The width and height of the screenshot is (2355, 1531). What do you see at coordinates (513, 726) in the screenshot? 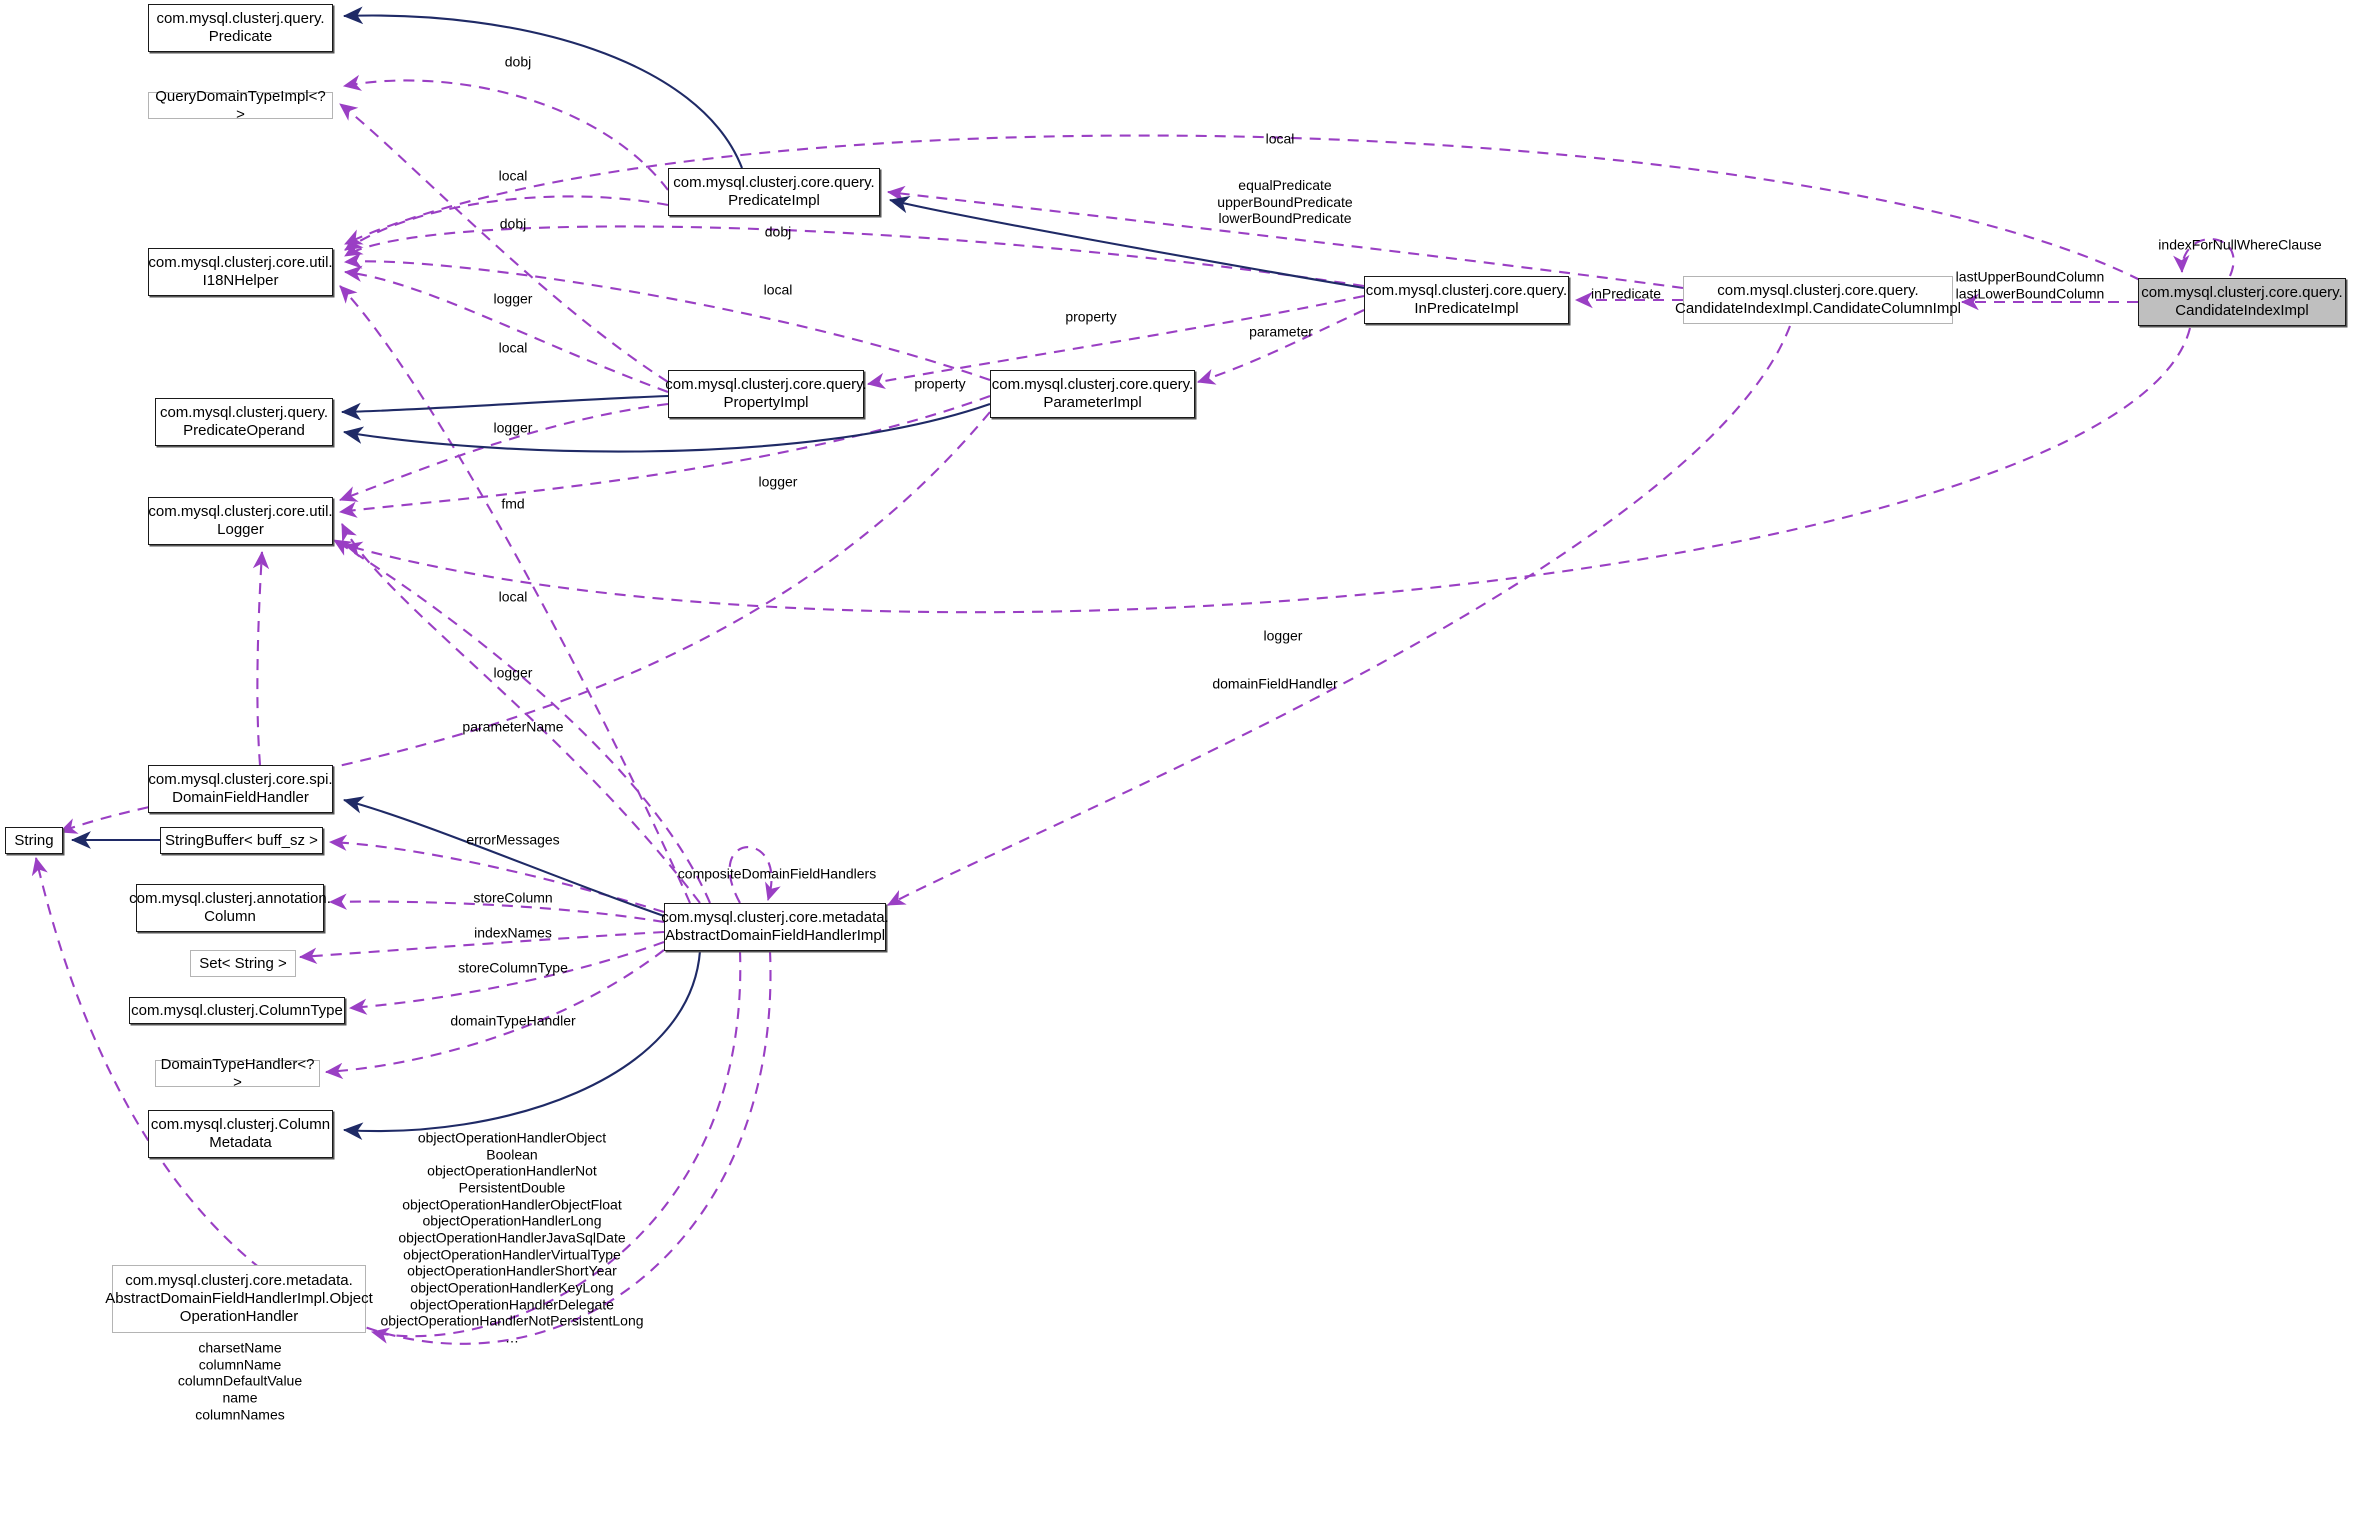
I see `edge-label-parametername: parameterName` at bounding box center [513, 726].